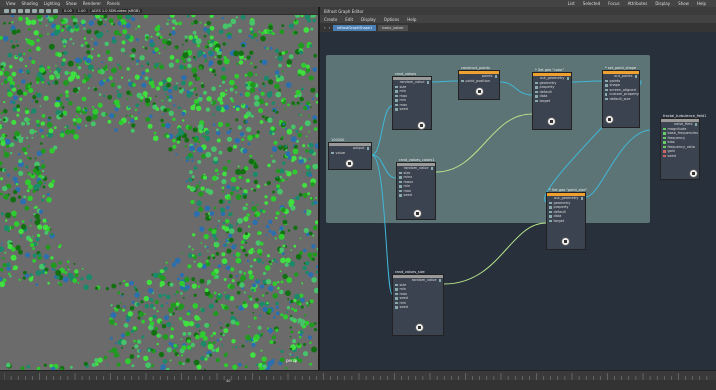  Describe the element at coordinates (683, 3) in the screenshot. I see `menu-show-right: Show` at that location.